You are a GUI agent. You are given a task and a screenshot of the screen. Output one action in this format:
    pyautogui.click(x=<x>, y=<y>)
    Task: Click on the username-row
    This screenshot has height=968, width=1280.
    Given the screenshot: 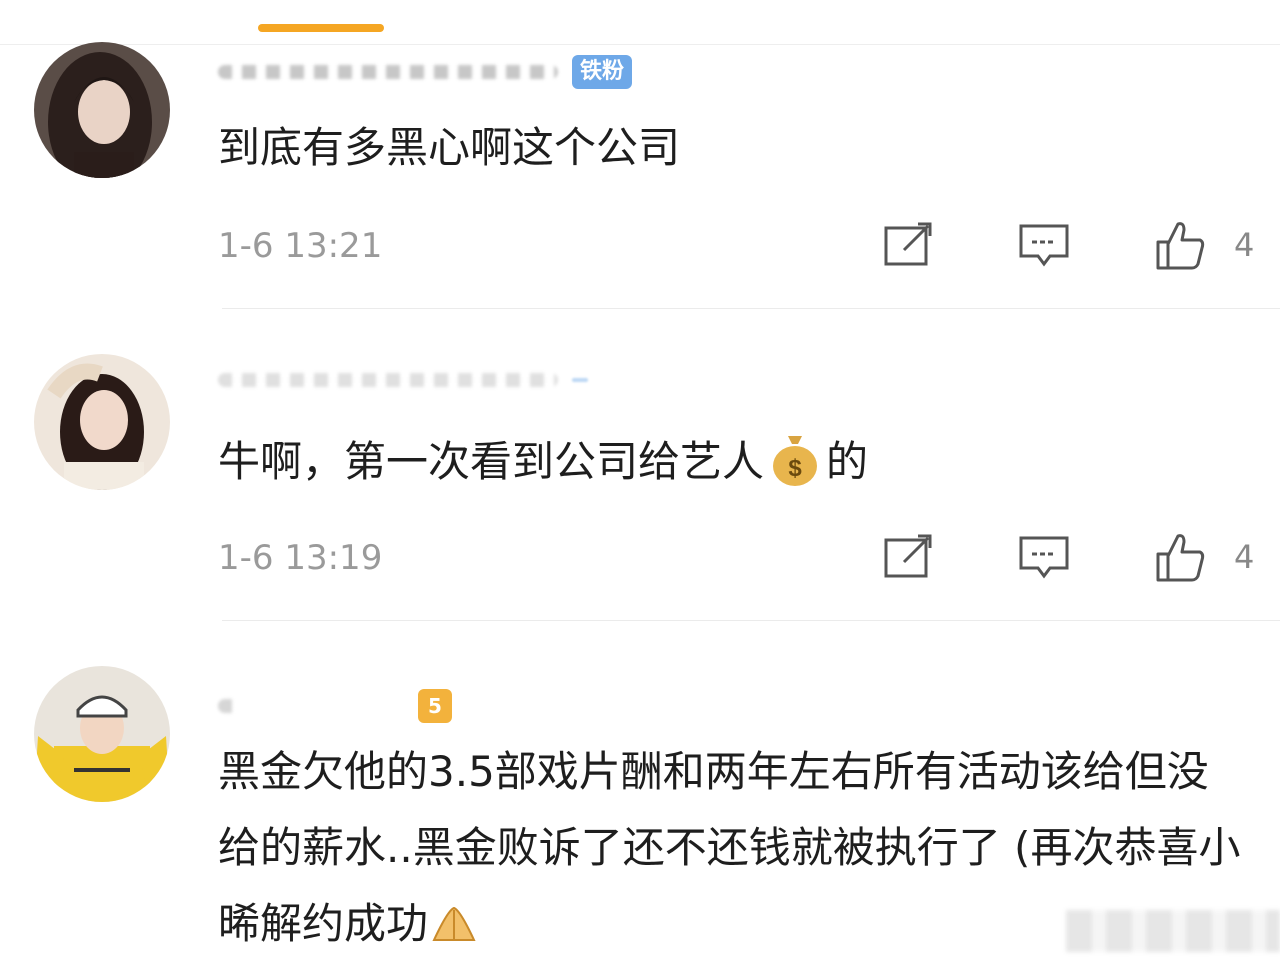 What is the action you would take?
    pyautogui.click(x=403, y=380)
    